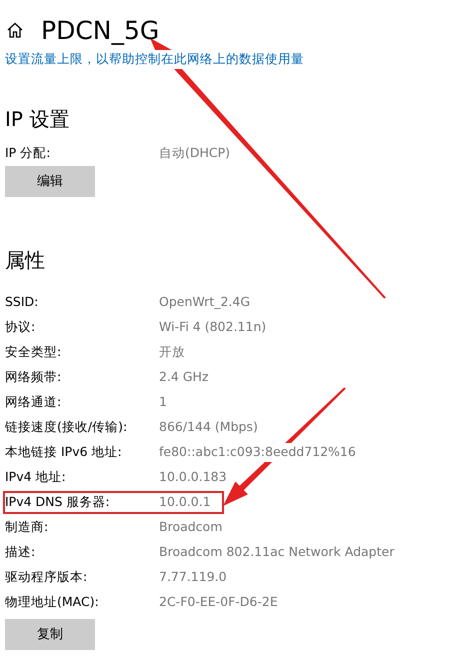 The image size is (474, 662). What do you see at coordinates (58, 502) in the screenshot?
I see `property-label: IPv4 DNS 服务器:` at bounding box center [58, 502].